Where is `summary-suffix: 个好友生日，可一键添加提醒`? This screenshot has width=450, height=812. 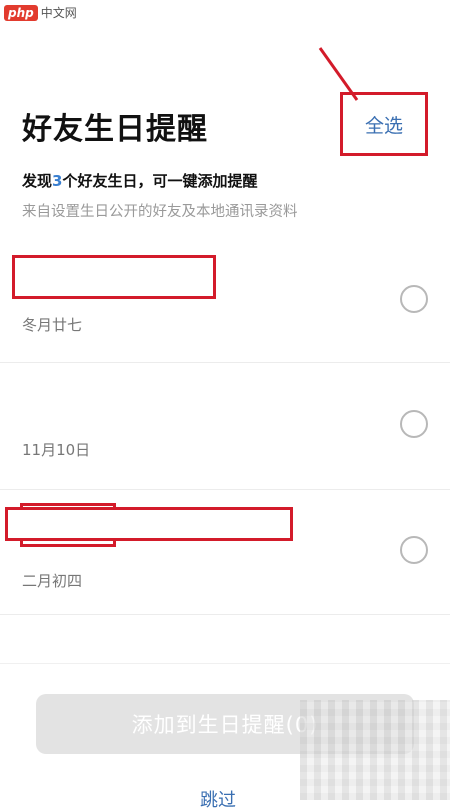 summary-suffix: 个好友生日，可一键添加提醒 is located at coordinates (160, 181).